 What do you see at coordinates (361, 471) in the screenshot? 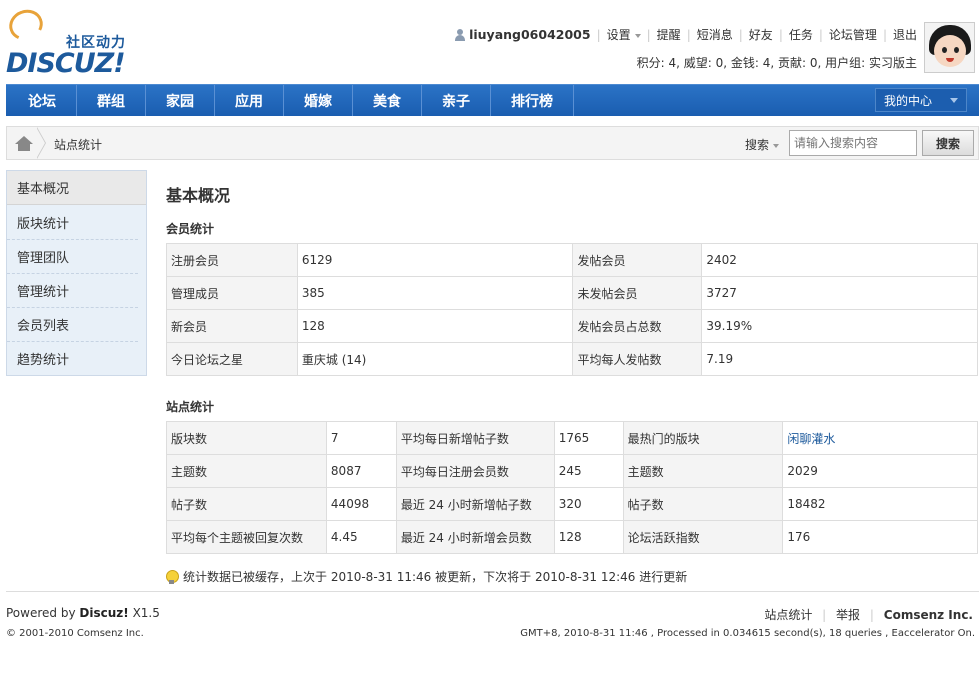
I see `stat-value: 8087` at bounding box center [361, 471].